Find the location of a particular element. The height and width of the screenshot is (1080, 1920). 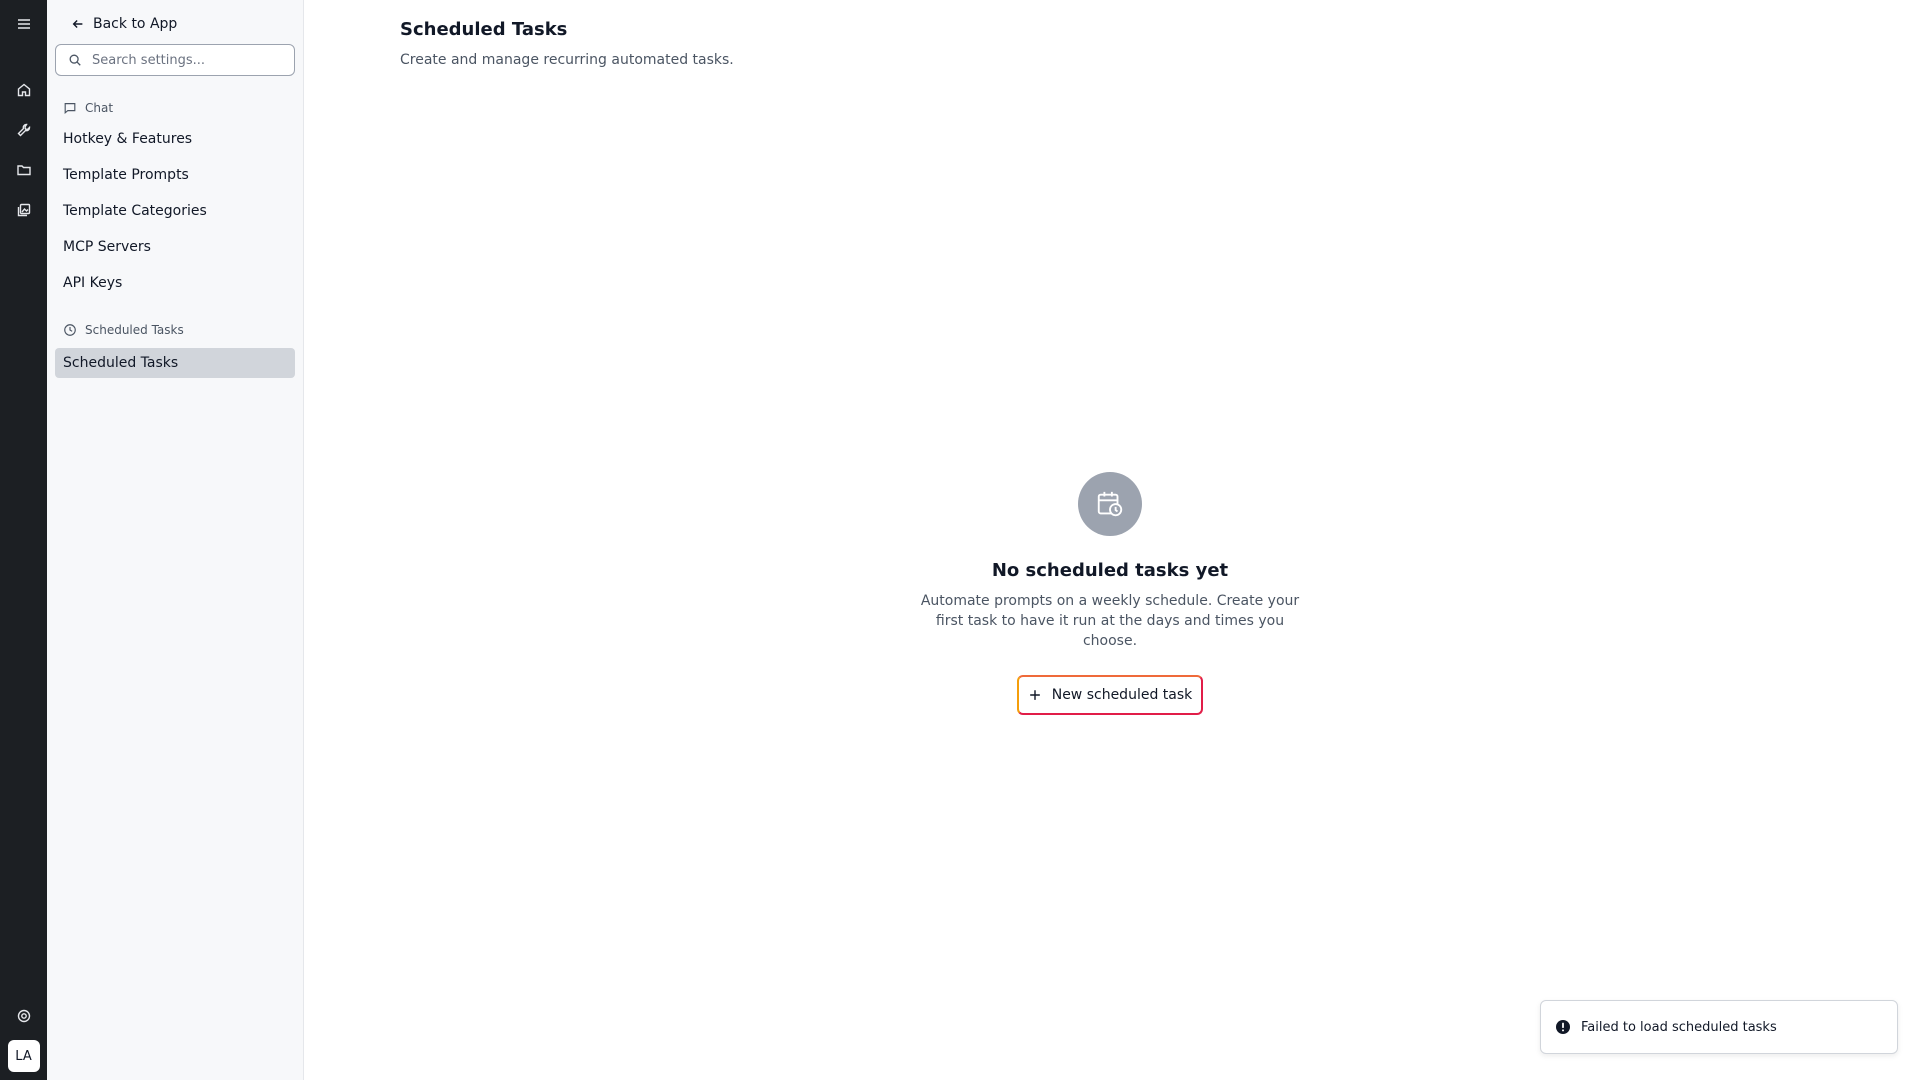

clock-icon is located at coordinates (70, 330).